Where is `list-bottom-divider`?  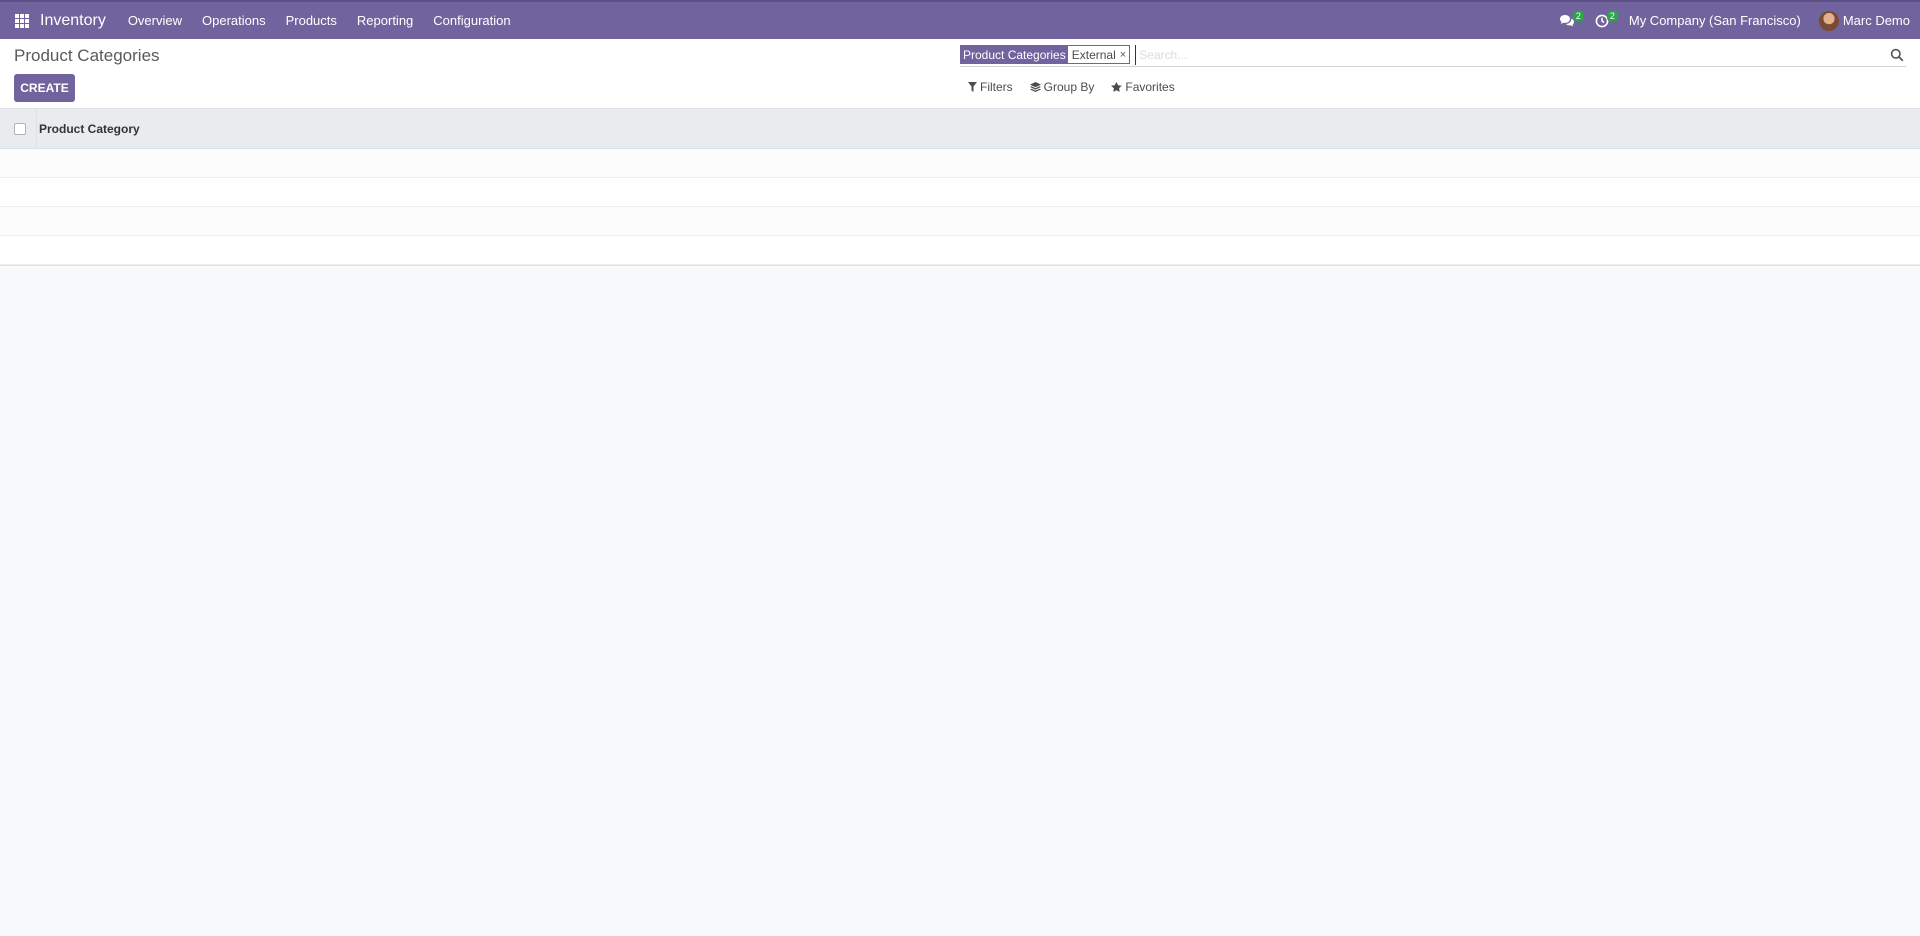 list-bottom-divider is located at coordinates (960, 265).